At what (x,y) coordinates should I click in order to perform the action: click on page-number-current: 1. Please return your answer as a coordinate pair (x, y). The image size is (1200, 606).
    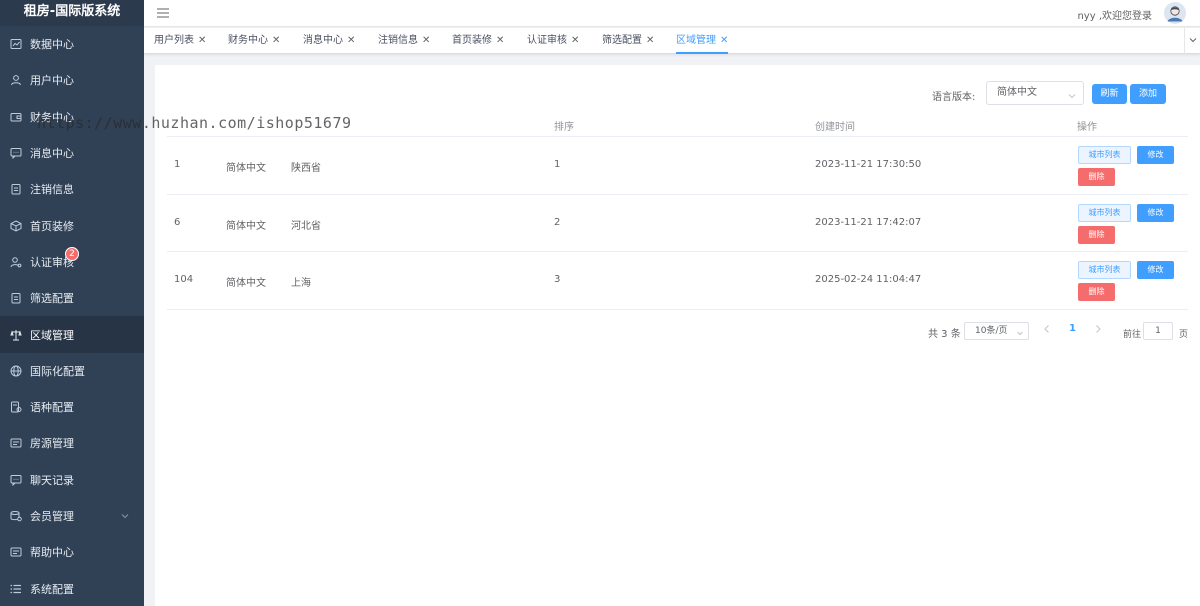
    Looking at the image, I should click on (1072, 328).